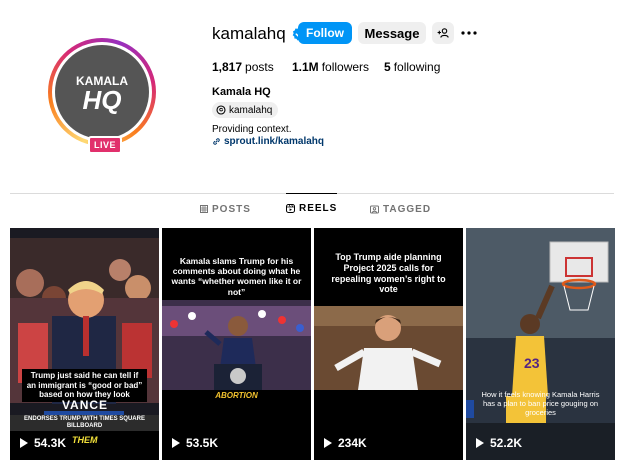 This screenshot has width=620, height=463. What do you see at coordinates (392, 33) in the screenshot?
I see `message-button: Message` at bounding box center [392, 33].